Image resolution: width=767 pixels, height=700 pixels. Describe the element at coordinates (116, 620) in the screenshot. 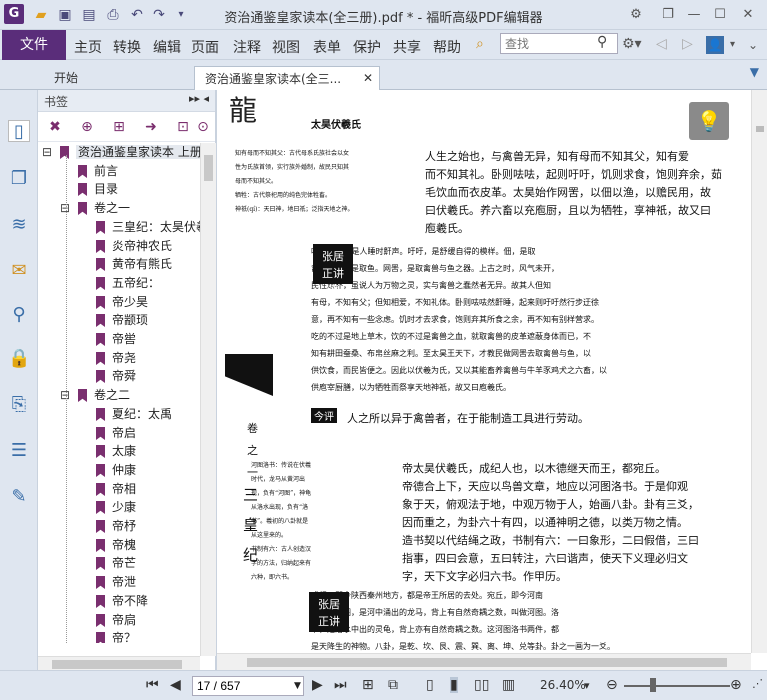

I see `bookmark-item: 帝扃` at that location.